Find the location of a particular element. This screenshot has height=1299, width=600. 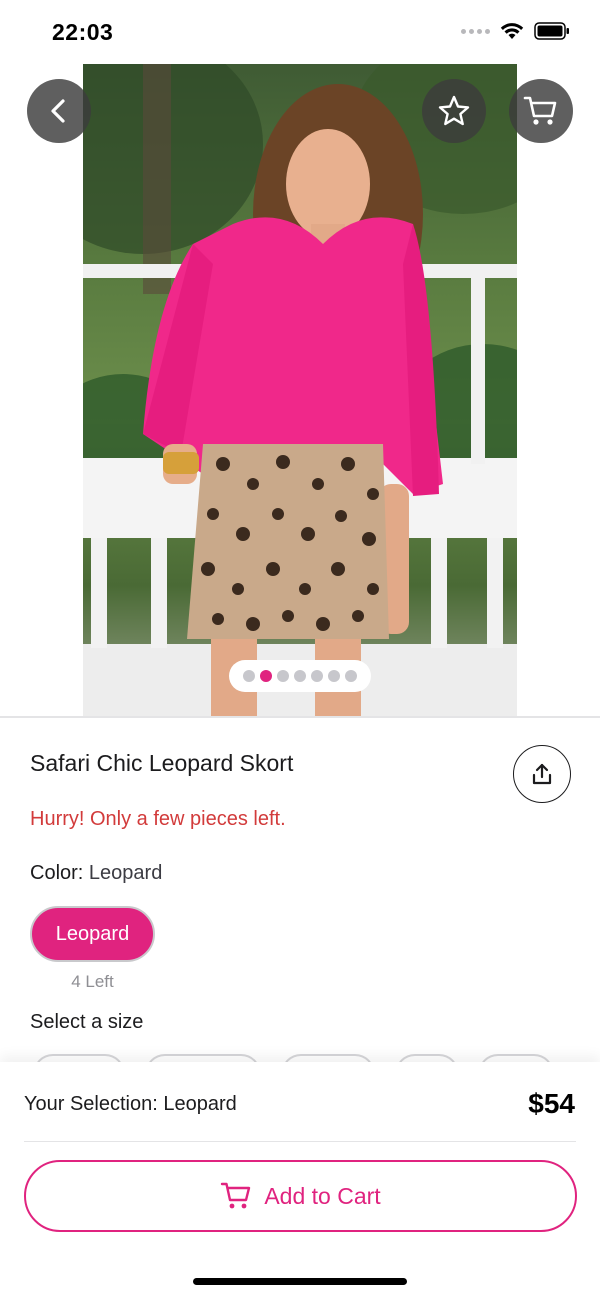

cart-icon is located at coordinates (540, 110).